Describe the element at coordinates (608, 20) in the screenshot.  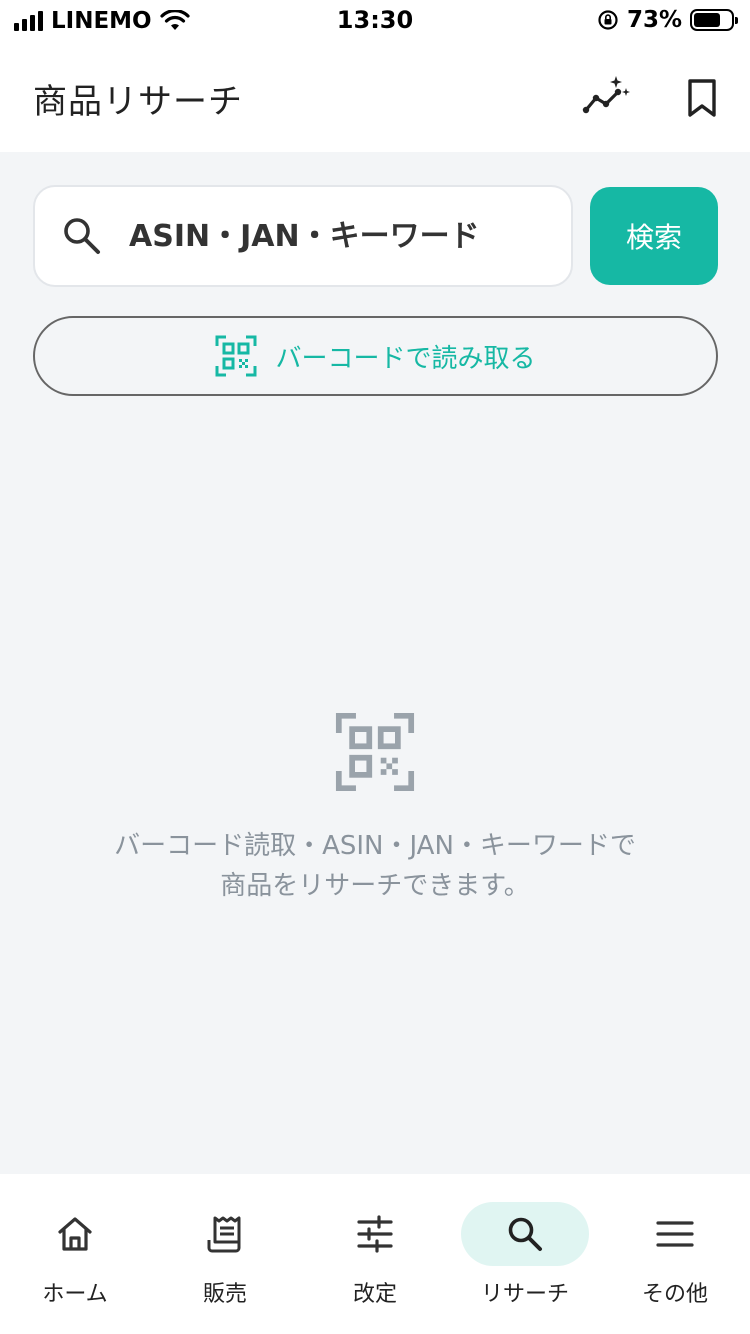
I see `rotation-lock-icon` at that location.